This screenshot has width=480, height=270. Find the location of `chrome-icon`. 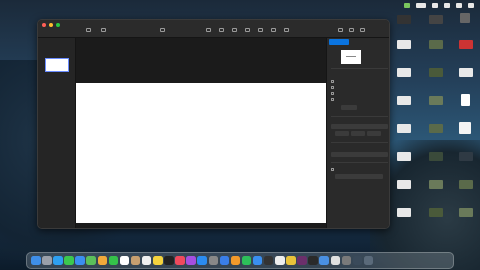

chrome-icon is located at coordinates (291, 260).